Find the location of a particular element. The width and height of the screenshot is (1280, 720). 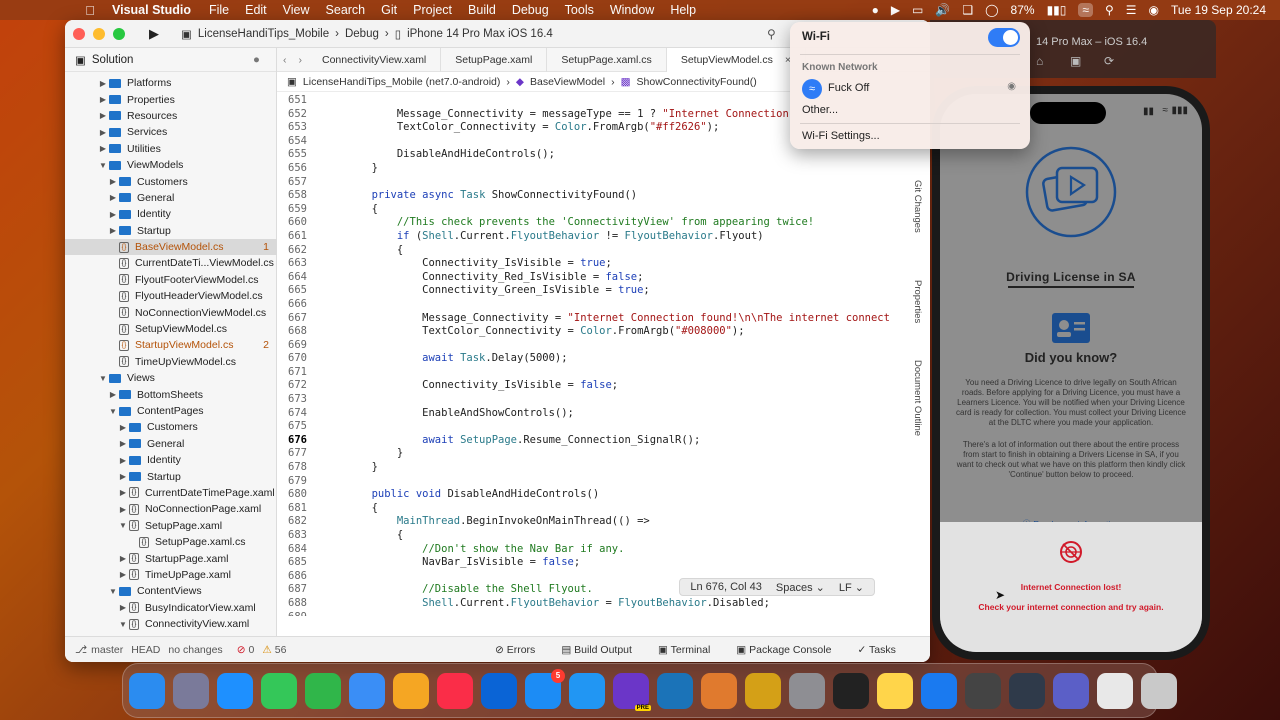

menu-file: File is located at coordinates (219, 10).